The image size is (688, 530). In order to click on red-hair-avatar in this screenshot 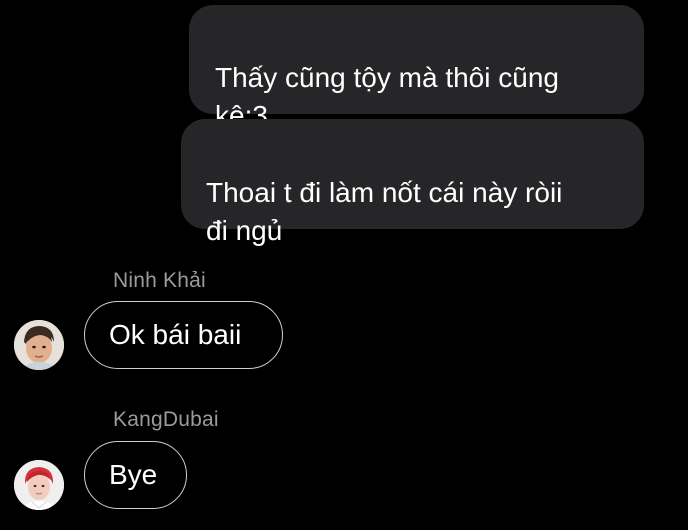, I will do `click(39, 485)`.